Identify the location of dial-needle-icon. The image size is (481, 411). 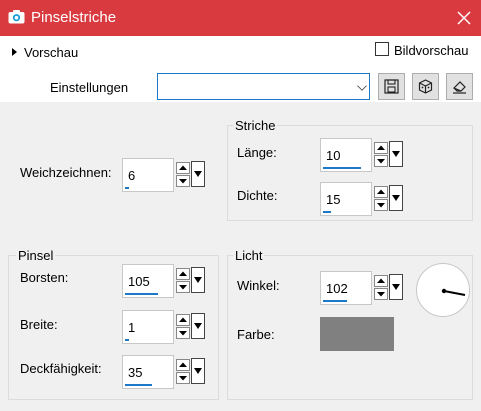
(453, 292).